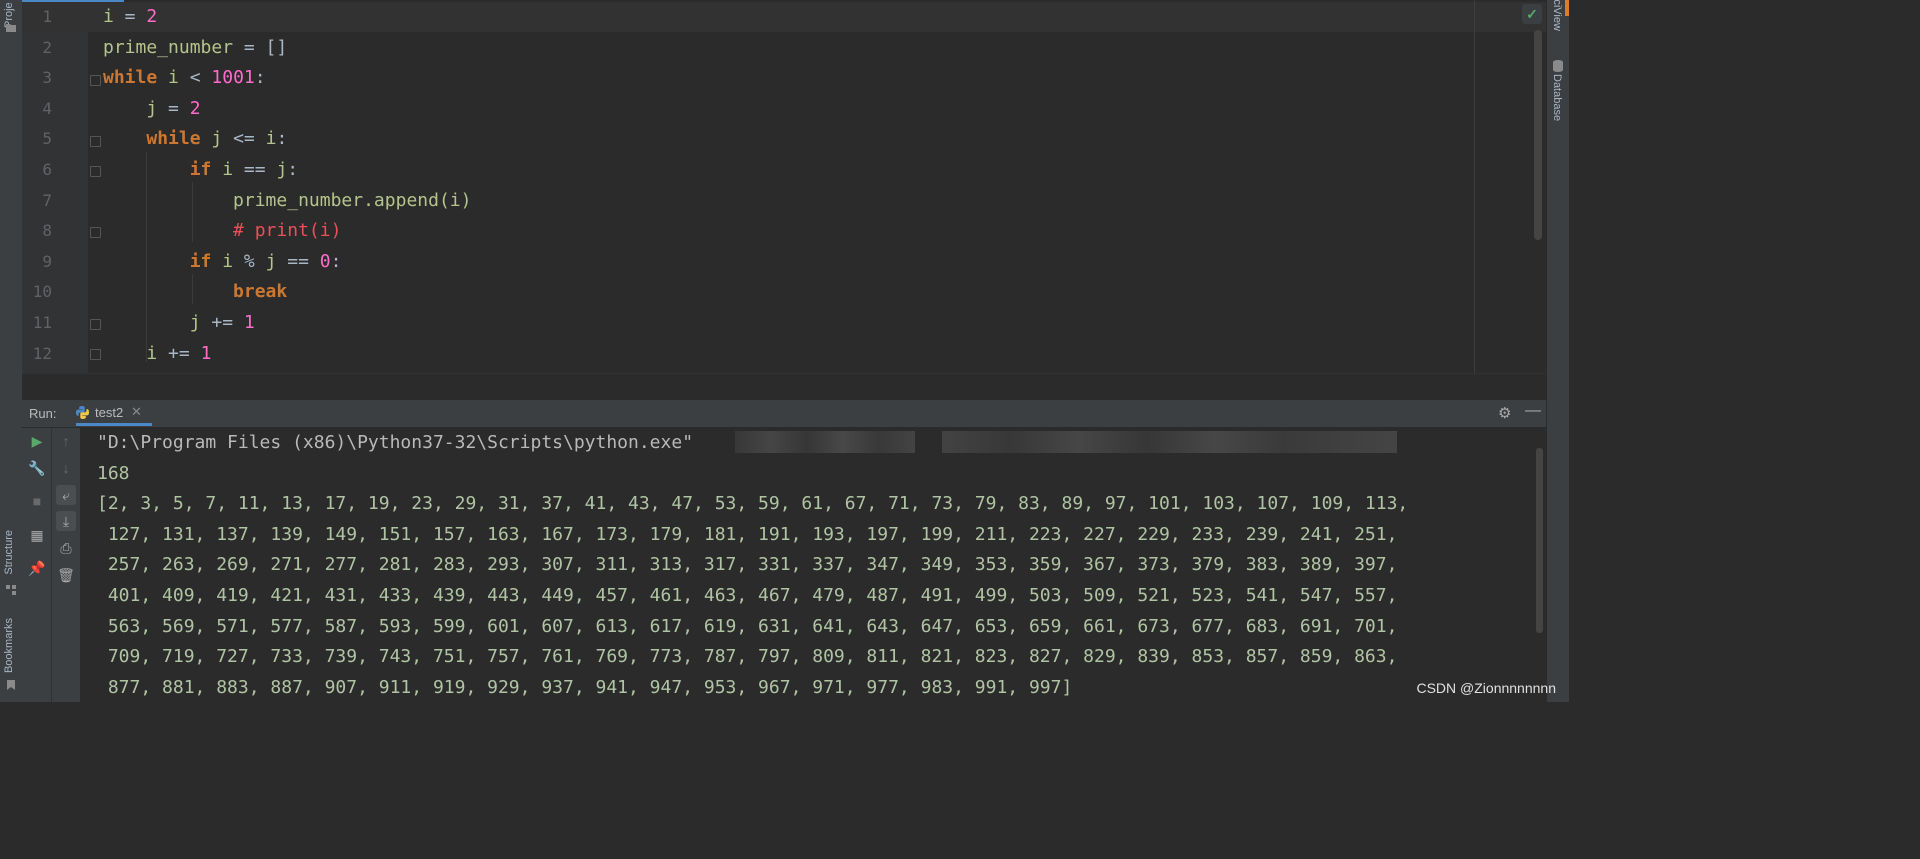  Describe the element at coordinates (11, 351) in the screenshot. I see `left-tool-strip: Project Structure Bookmarks` at that location.